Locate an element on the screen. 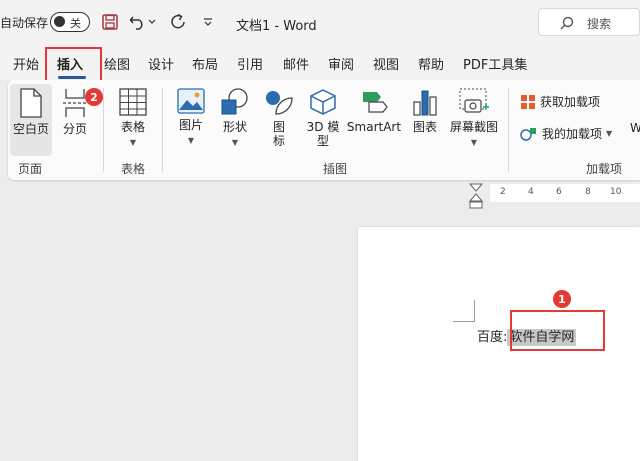 Image resolution: width=640 pixels, height=461 pixels. screenshot-label: 屏幕截图 is located at coordinates (473, 127).